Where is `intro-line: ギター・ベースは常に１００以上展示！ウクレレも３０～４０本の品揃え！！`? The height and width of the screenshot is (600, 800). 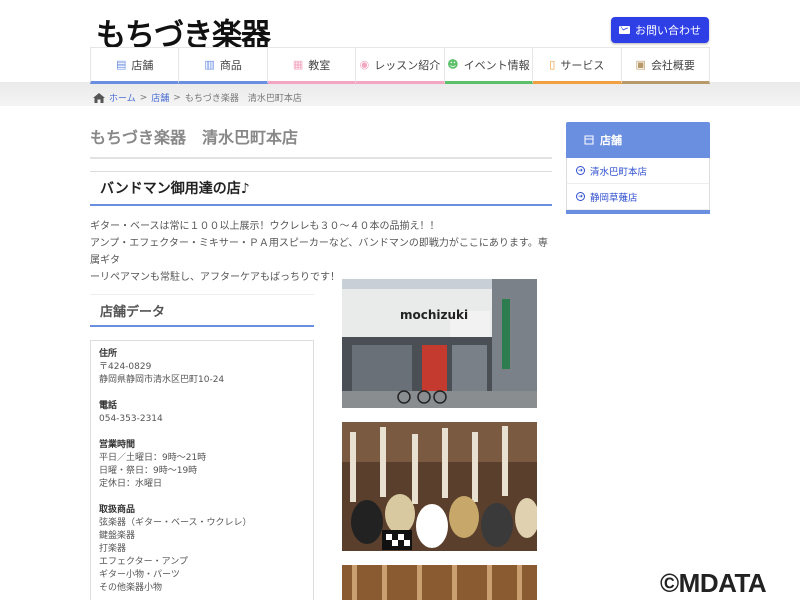 intro-line: ギター・ベースは常に１００以上展示！ウクレレも３０～４０本の品揃え！！ is located at coordinates (265, 226).